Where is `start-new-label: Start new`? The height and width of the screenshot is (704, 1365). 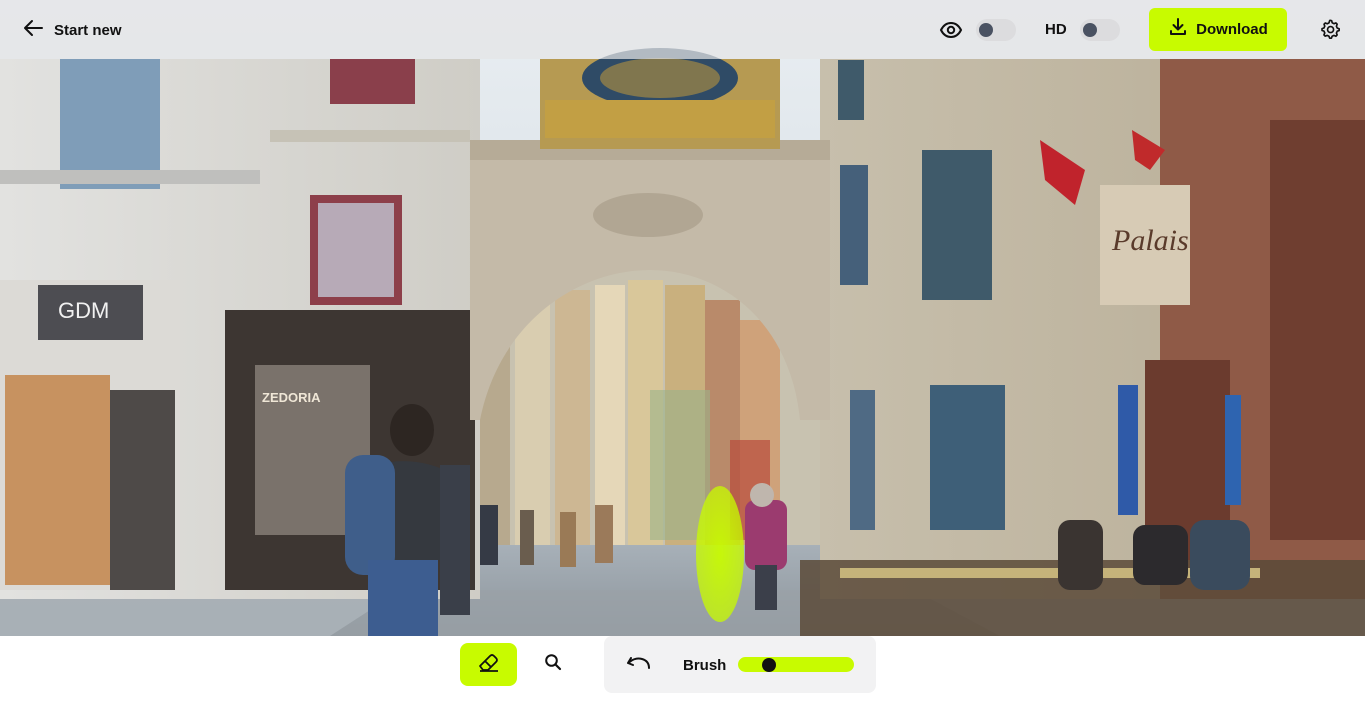
start-new-label: Start new is located at coordinates (88, 30).